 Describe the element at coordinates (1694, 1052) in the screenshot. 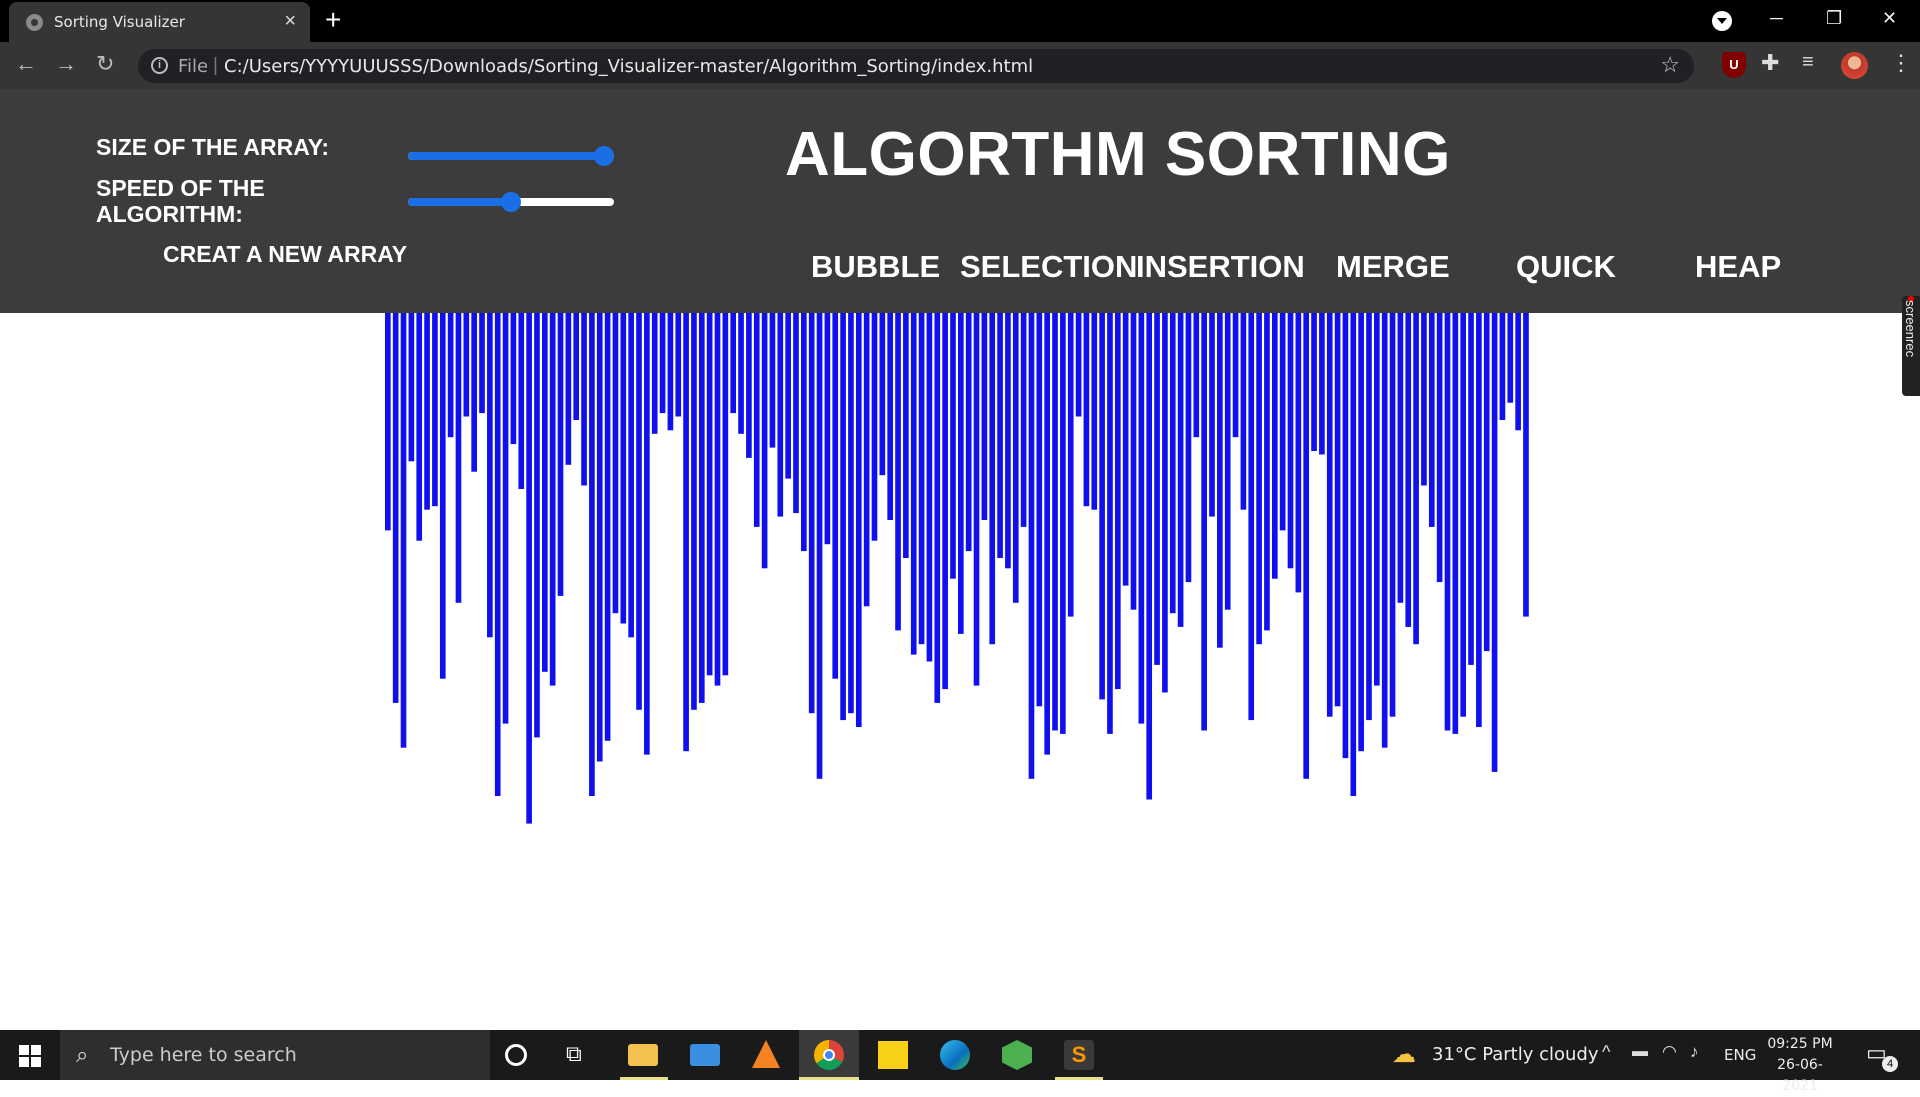

I see `volume-icon: ♪` at that location.